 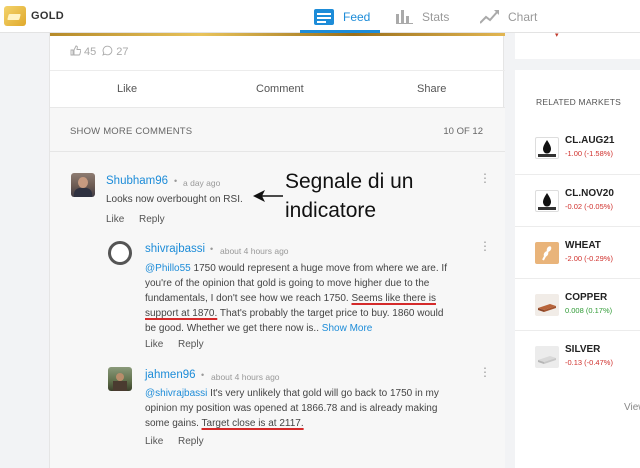 I want to click on likes-count: 45, so click(x=83, y=52).